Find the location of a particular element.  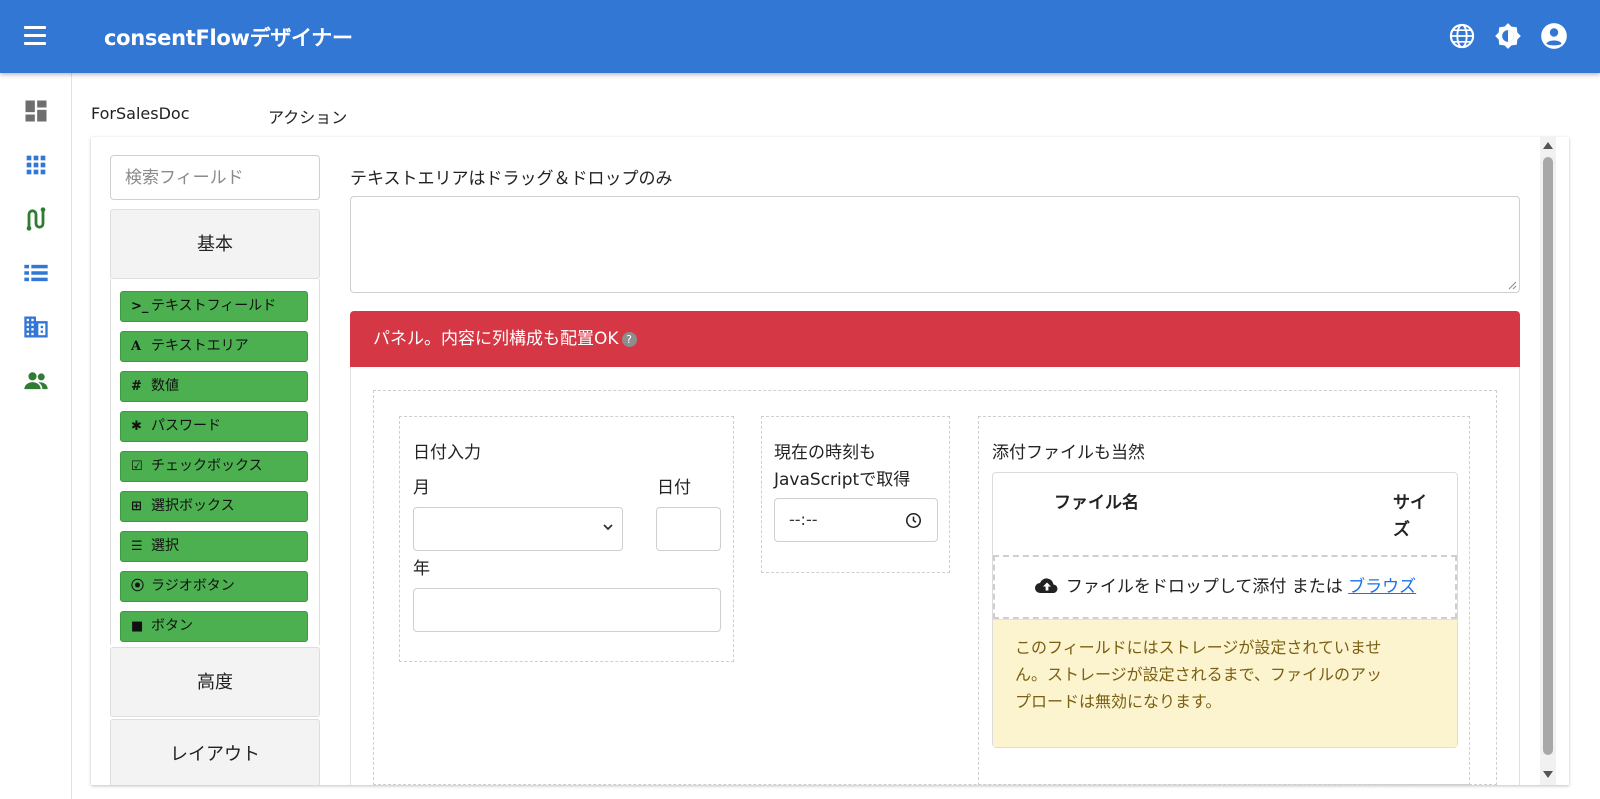

group-advanced-header: 高度 is located at coordinates (215, 682).